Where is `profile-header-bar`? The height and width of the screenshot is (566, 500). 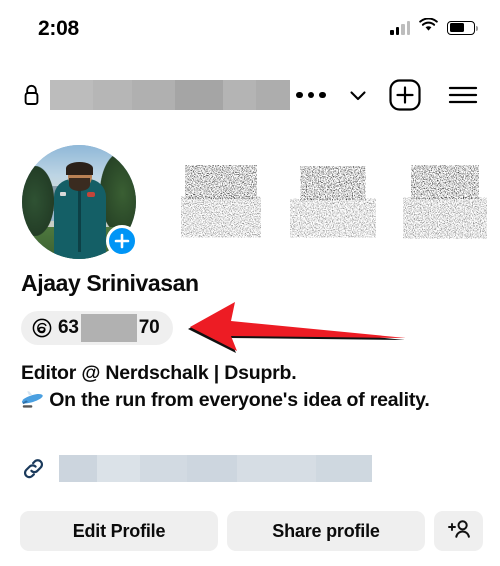
profile-header-bar is located at coordinates (250, 95).